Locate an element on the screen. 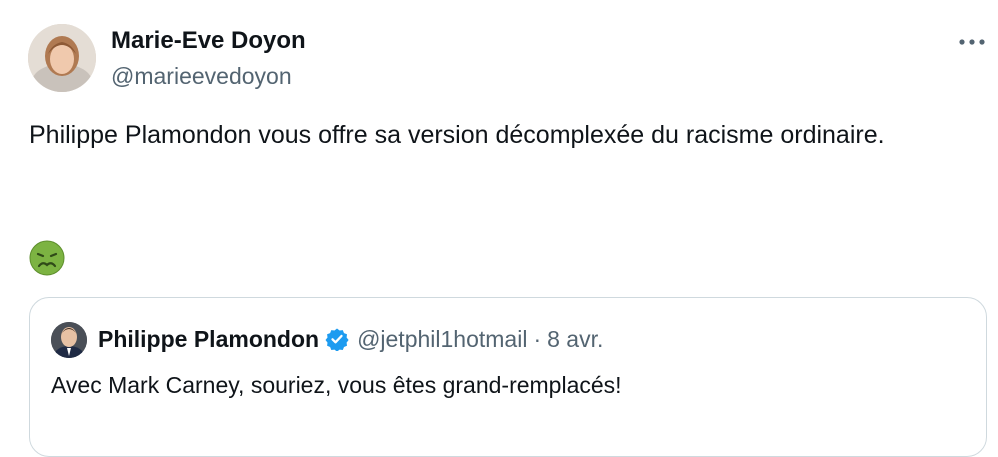  quoted-author-name: Philippe Plamondon is located at coordinates (208, 339).